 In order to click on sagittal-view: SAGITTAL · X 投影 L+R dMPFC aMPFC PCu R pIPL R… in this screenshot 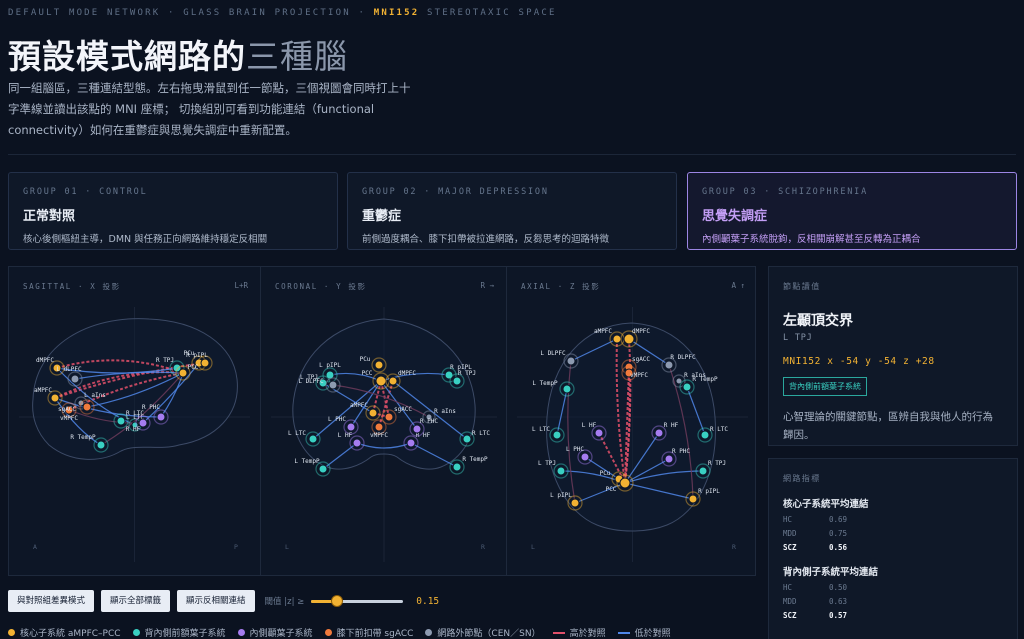, I will do `click(134, 421)`.